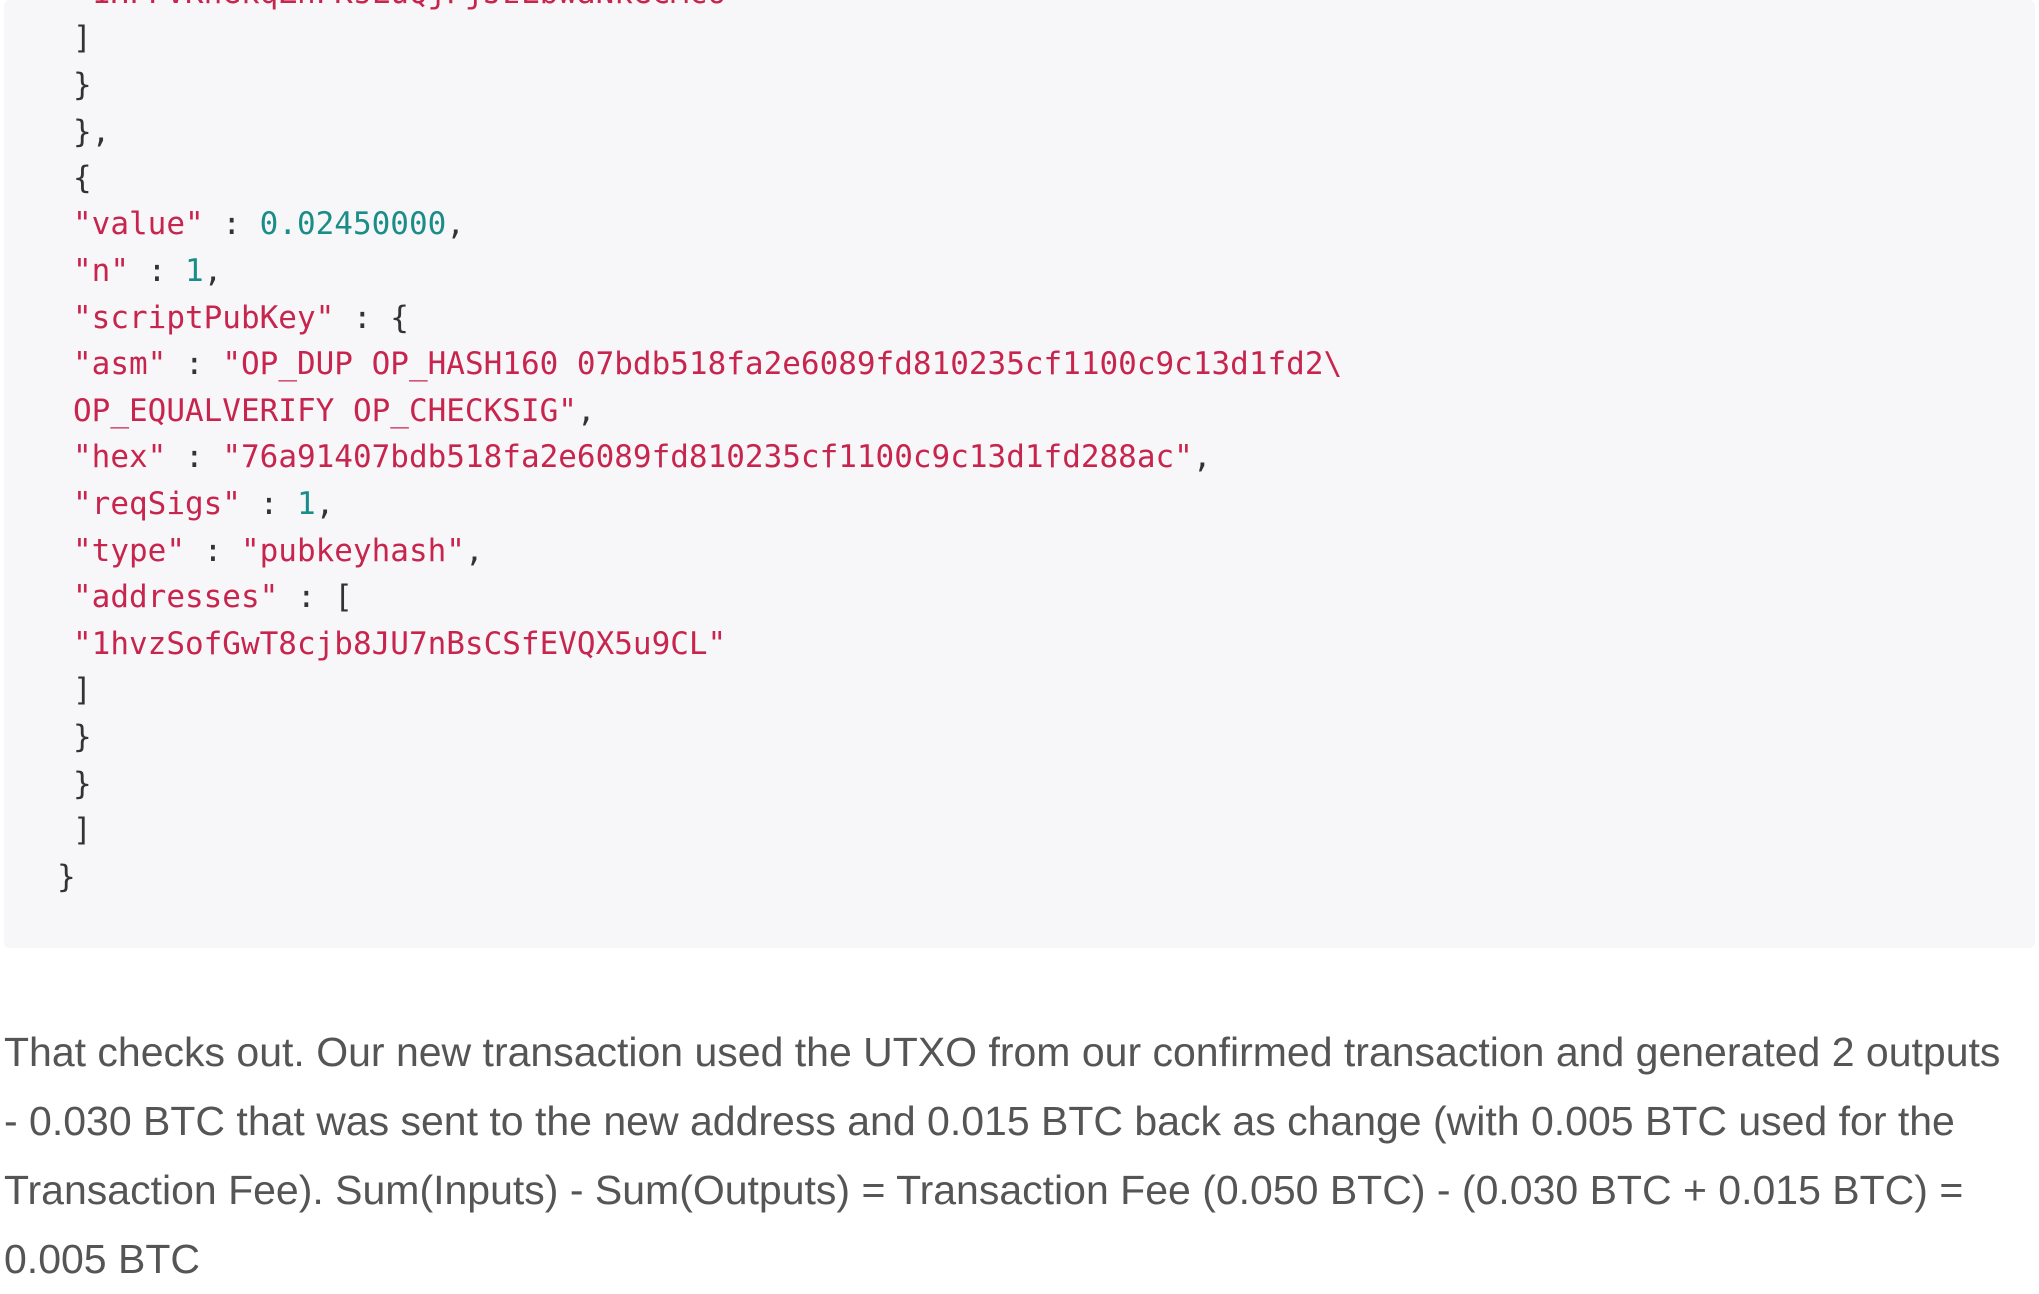  What do you see at coordinates (353, 224) in the screenshot?
I see `json-number: 0.02450000` at bounding box center [353, 224].